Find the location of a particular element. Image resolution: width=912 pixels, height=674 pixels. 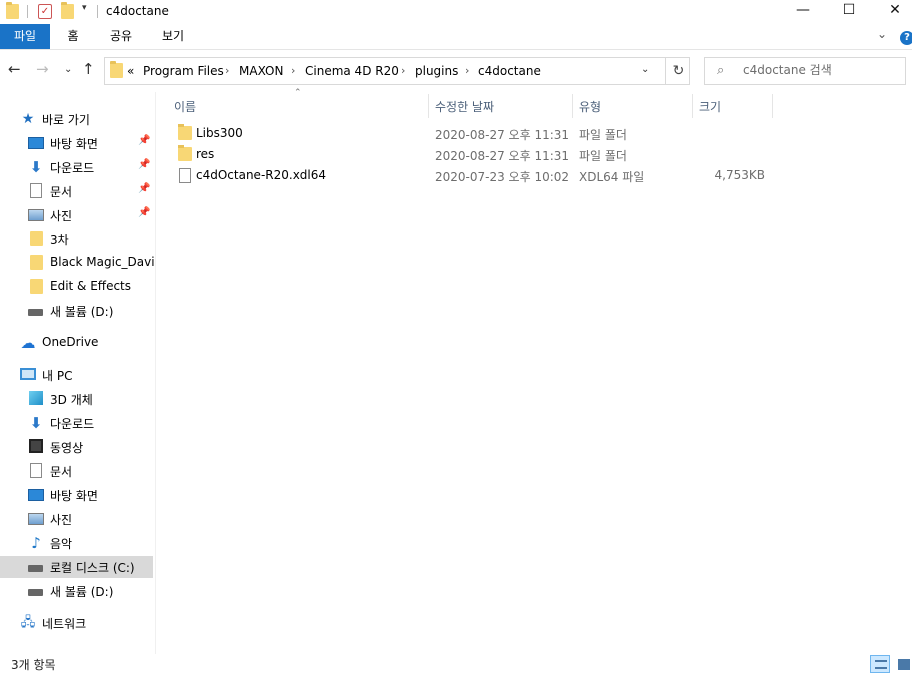

sidebar-item-label: 바로 가기 is located at coordinates (66, 120).